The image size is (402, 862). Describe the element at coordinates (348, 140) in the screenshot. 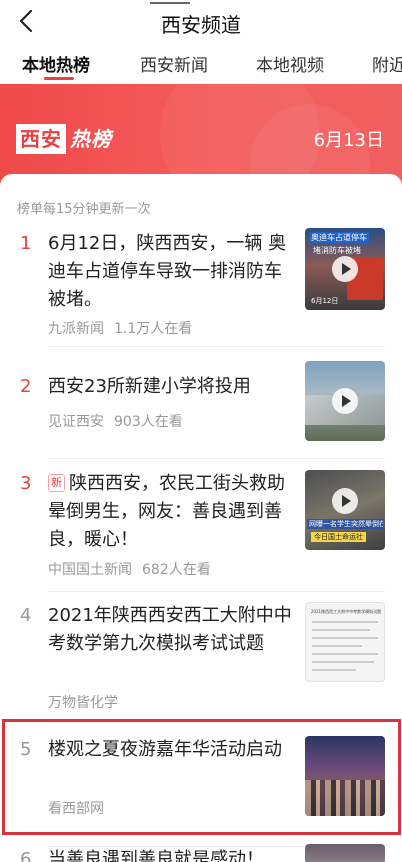

I see `banner-date: 6月13日` at that location.